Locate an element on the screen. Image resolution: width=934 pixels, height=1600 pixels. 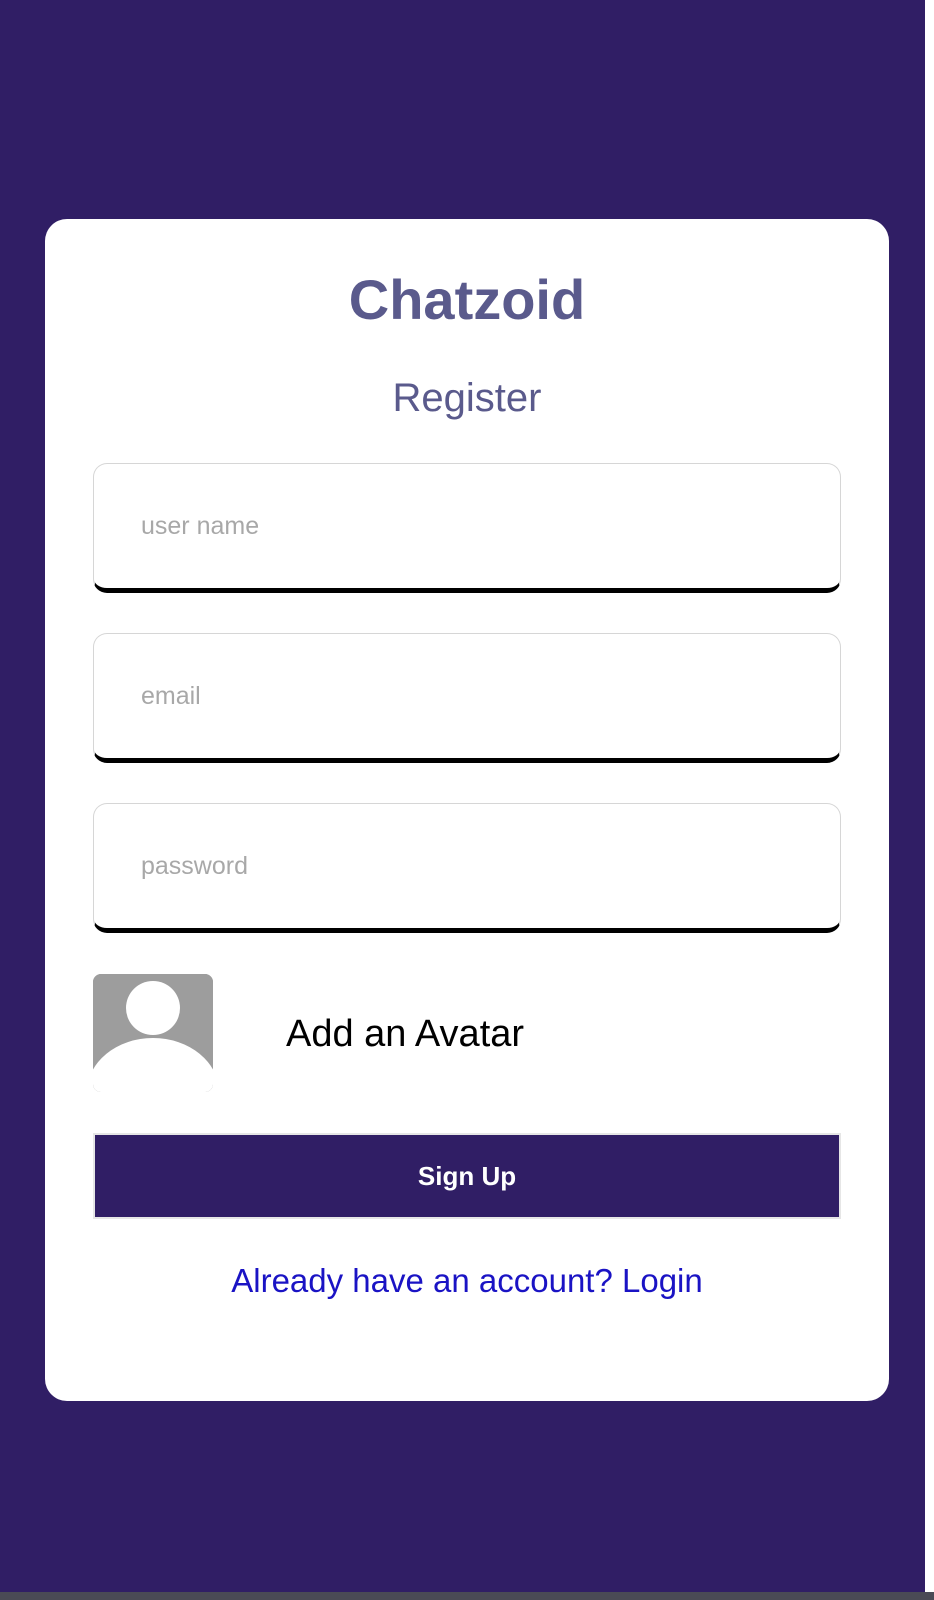
password-field is located at coordinates (467, 868).